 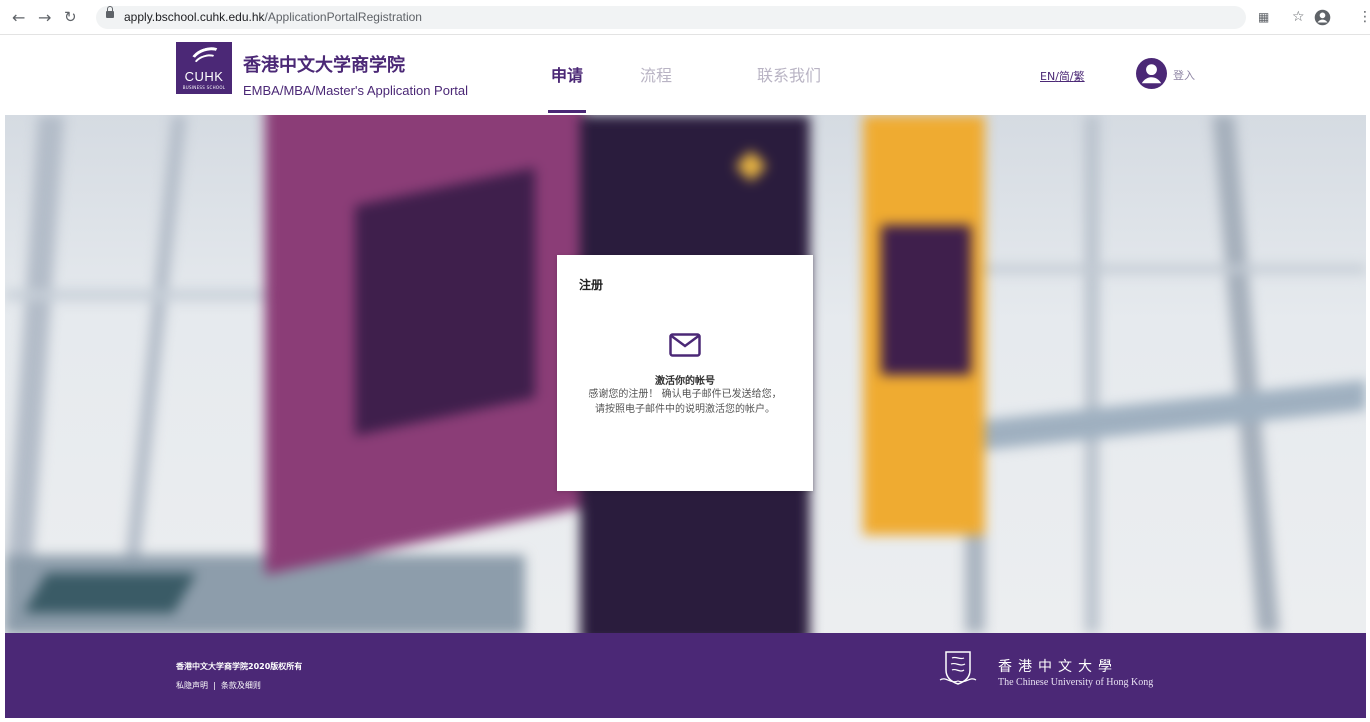 What do you see at coordinates (958, 668) in the screenshot?
I see `university-seal-icon` at bounding box center [958, 668].